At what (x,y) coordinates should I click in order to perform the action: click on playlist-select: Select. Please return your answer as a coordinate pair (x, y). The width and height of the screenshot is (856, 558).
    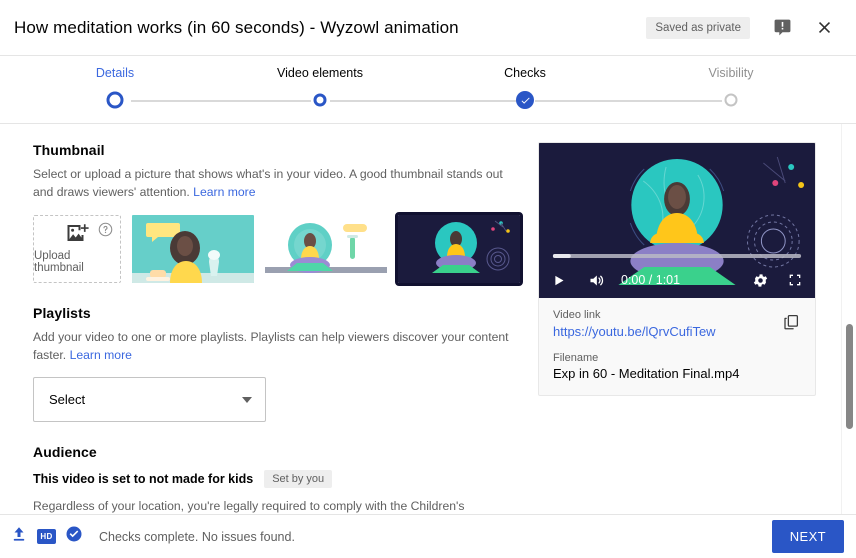
    Looking at the image, I should click on (149, 400).